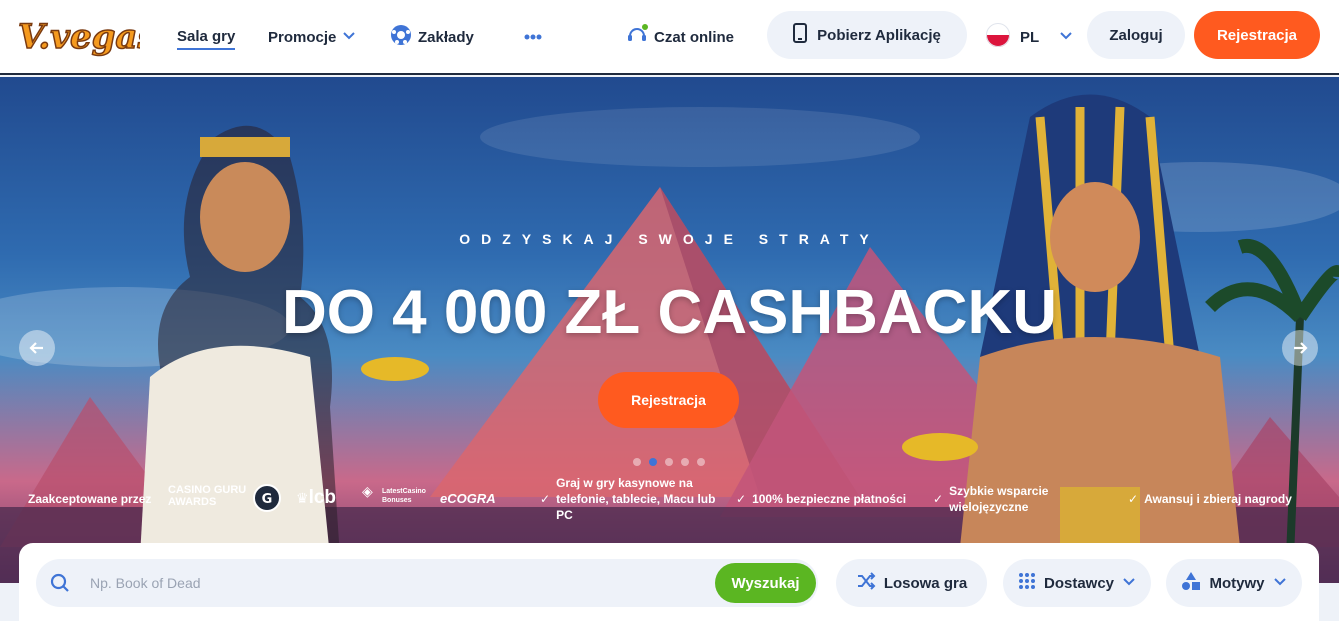 This screenshot has width=1339, height=621. What do you see at coordinates (37, 348) in the screenshot?
I see `carousel-prev-arrow-icon` at bounding box center [37, 348].